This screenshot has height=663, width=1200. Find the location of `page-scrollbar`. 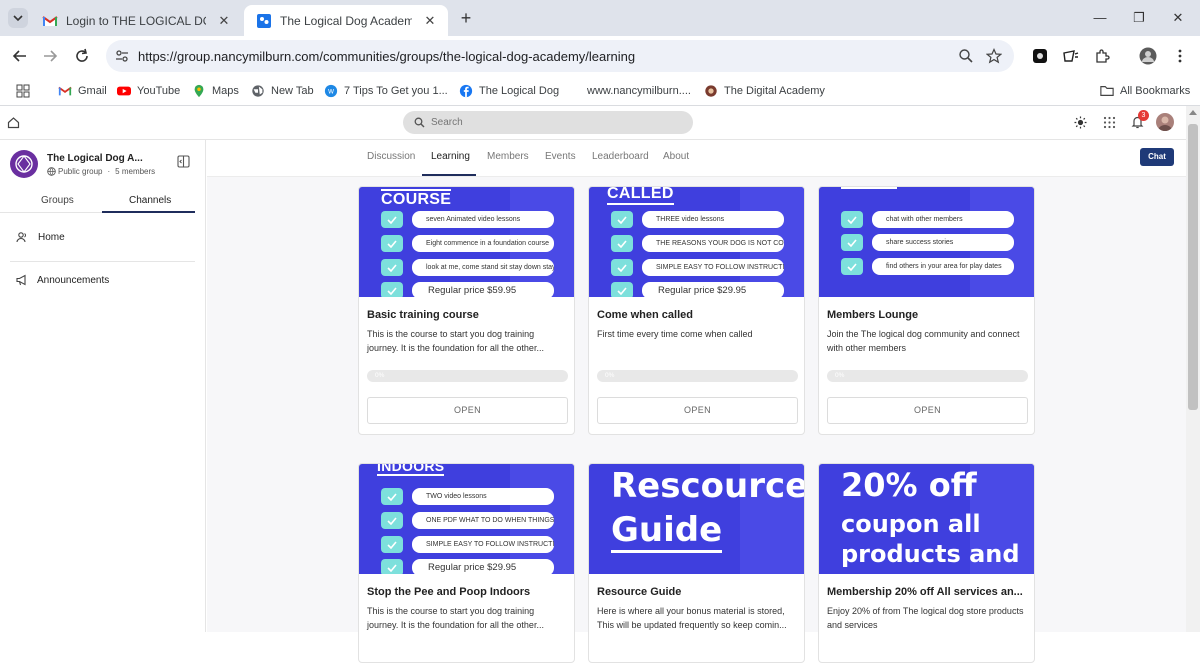

page-scrollbar is located at coordinates (1193, 369).